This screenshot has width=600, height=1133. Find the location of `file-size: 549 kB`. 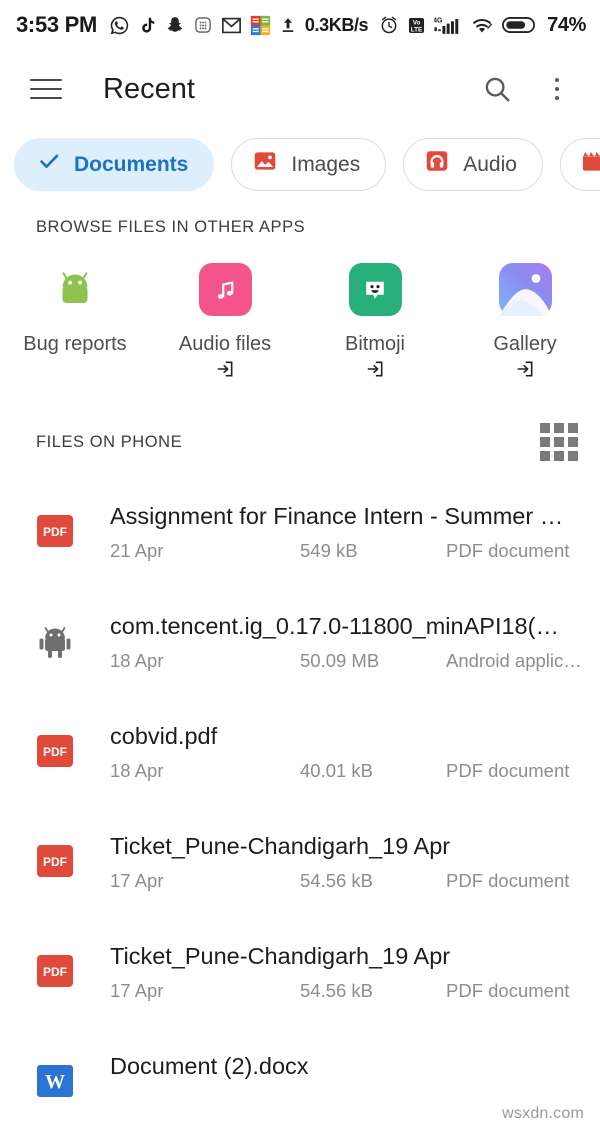

file-size: 549 kB is located at coordinates (329, 551).